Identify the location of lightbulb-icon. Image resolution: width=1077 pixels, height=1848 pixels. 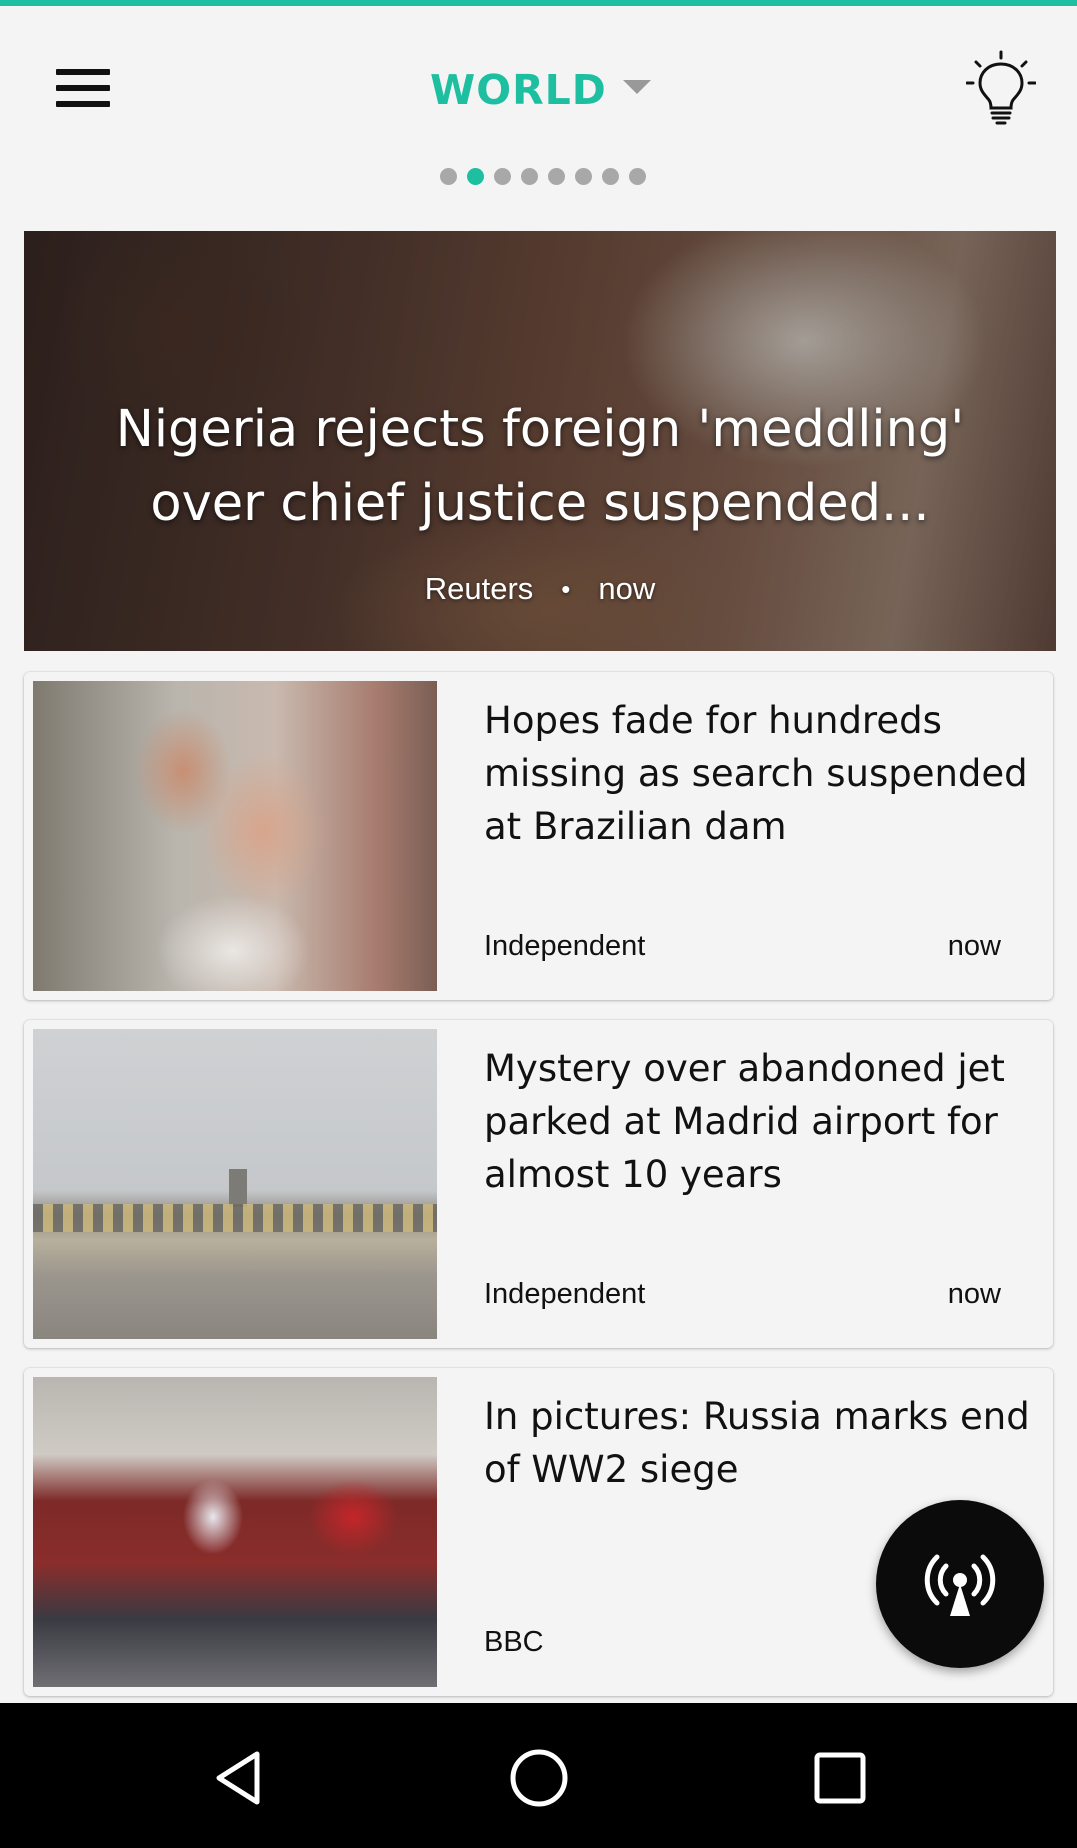
(1001, 88).